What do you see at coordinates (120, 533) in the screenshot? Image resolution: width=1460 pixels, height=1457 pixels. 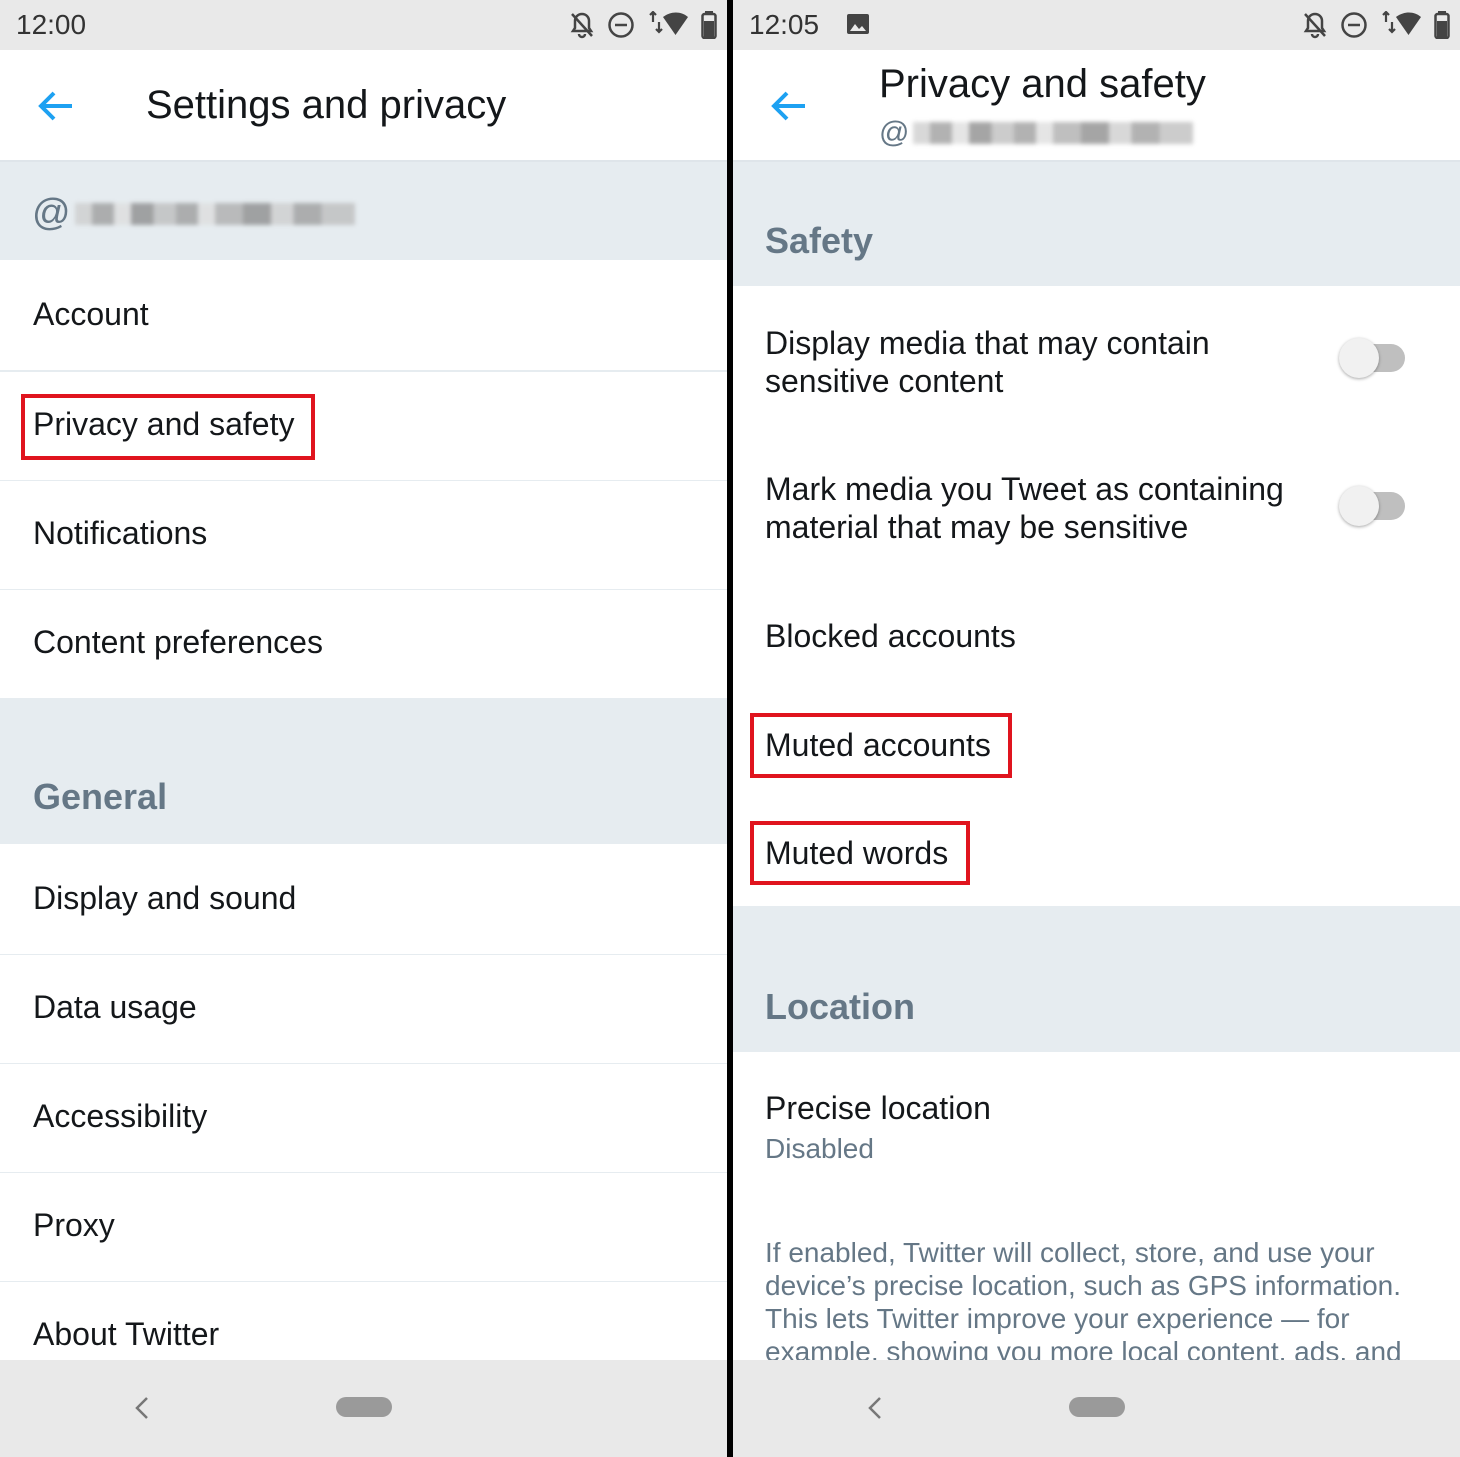 I see `menu-item-label: Notifications` at bounding box center [120, 533].